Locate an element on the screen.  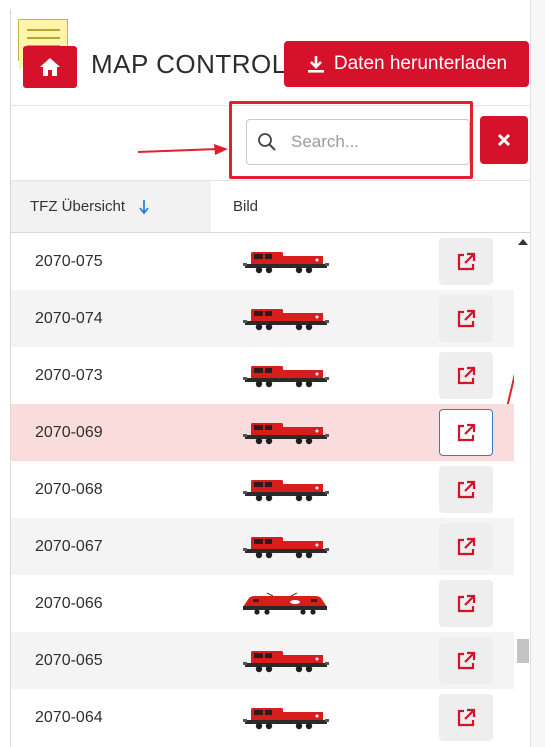
table-row: 2070-064 is located at coordinates (262, 717).